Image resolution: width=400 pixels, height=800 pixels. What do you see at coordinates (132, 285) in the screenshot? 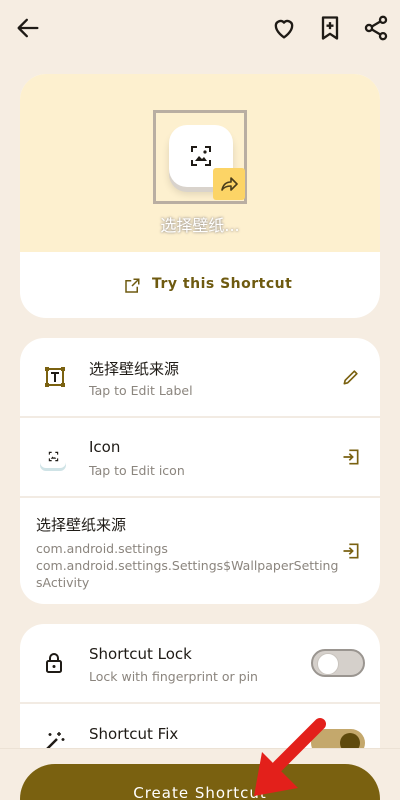
I see `open-external-icon` at bounding box center [132, 285].